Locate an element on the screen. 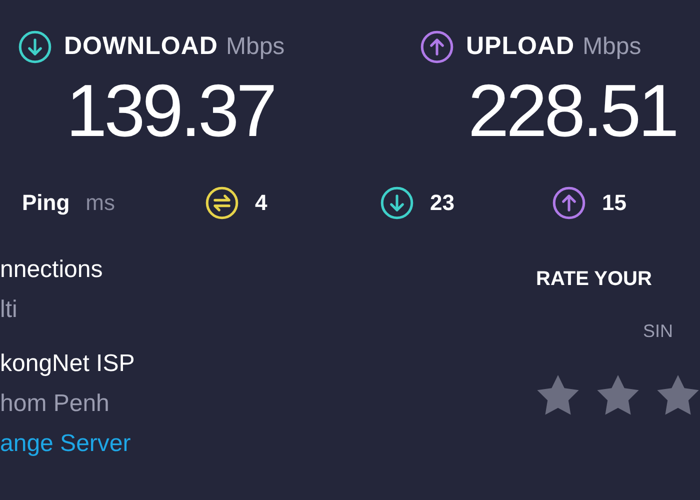 This screenshot has width=700, height=500. rating-title: RATE YOUR is located at coordinates (594, 279).